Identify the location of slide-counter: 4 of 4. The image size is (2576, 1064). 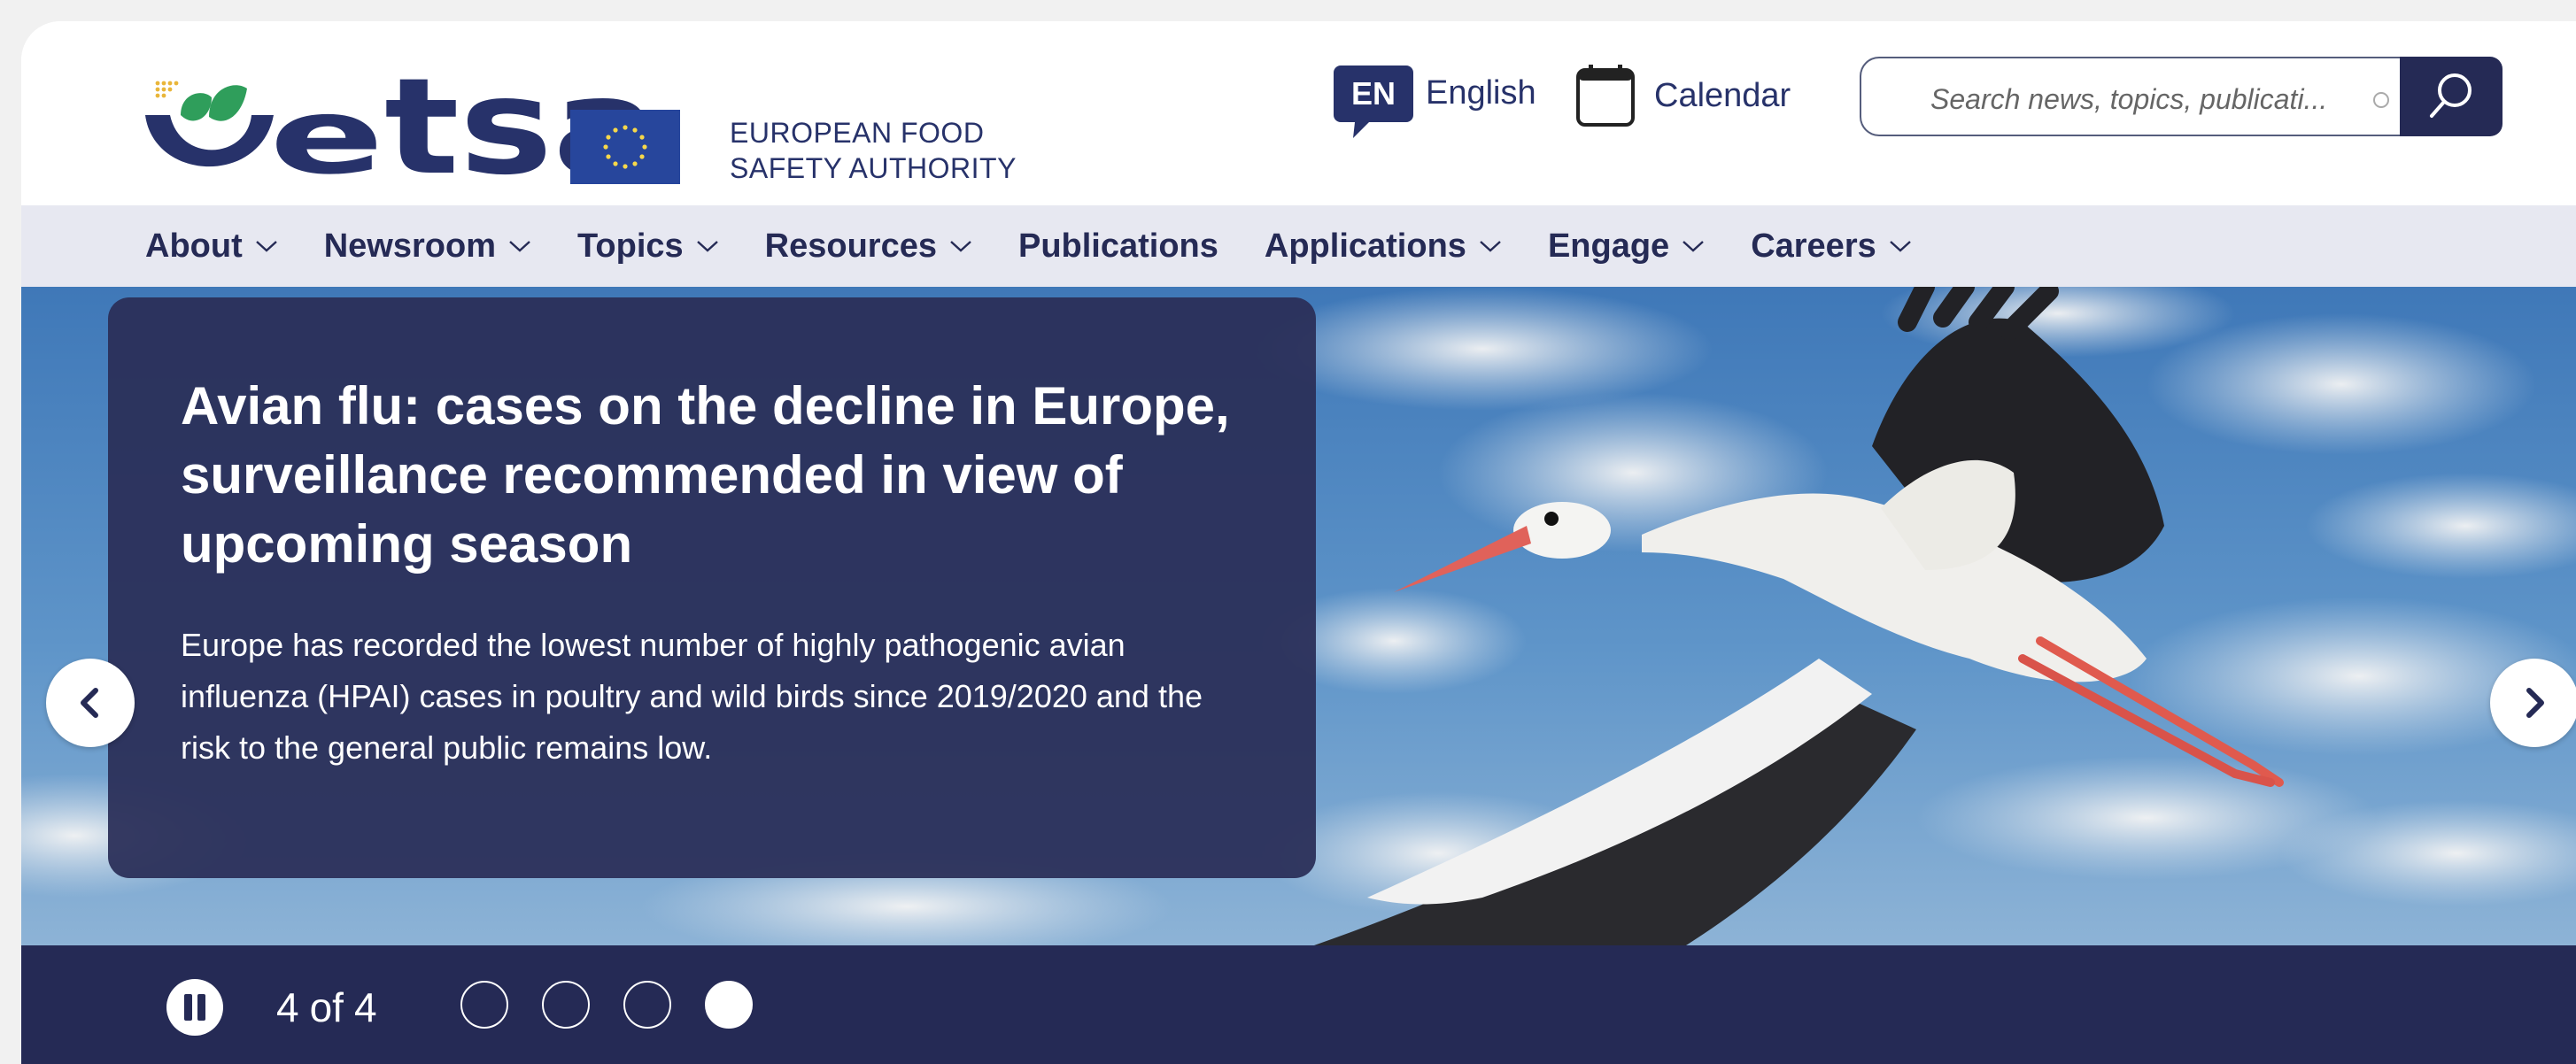
(332, 1007).